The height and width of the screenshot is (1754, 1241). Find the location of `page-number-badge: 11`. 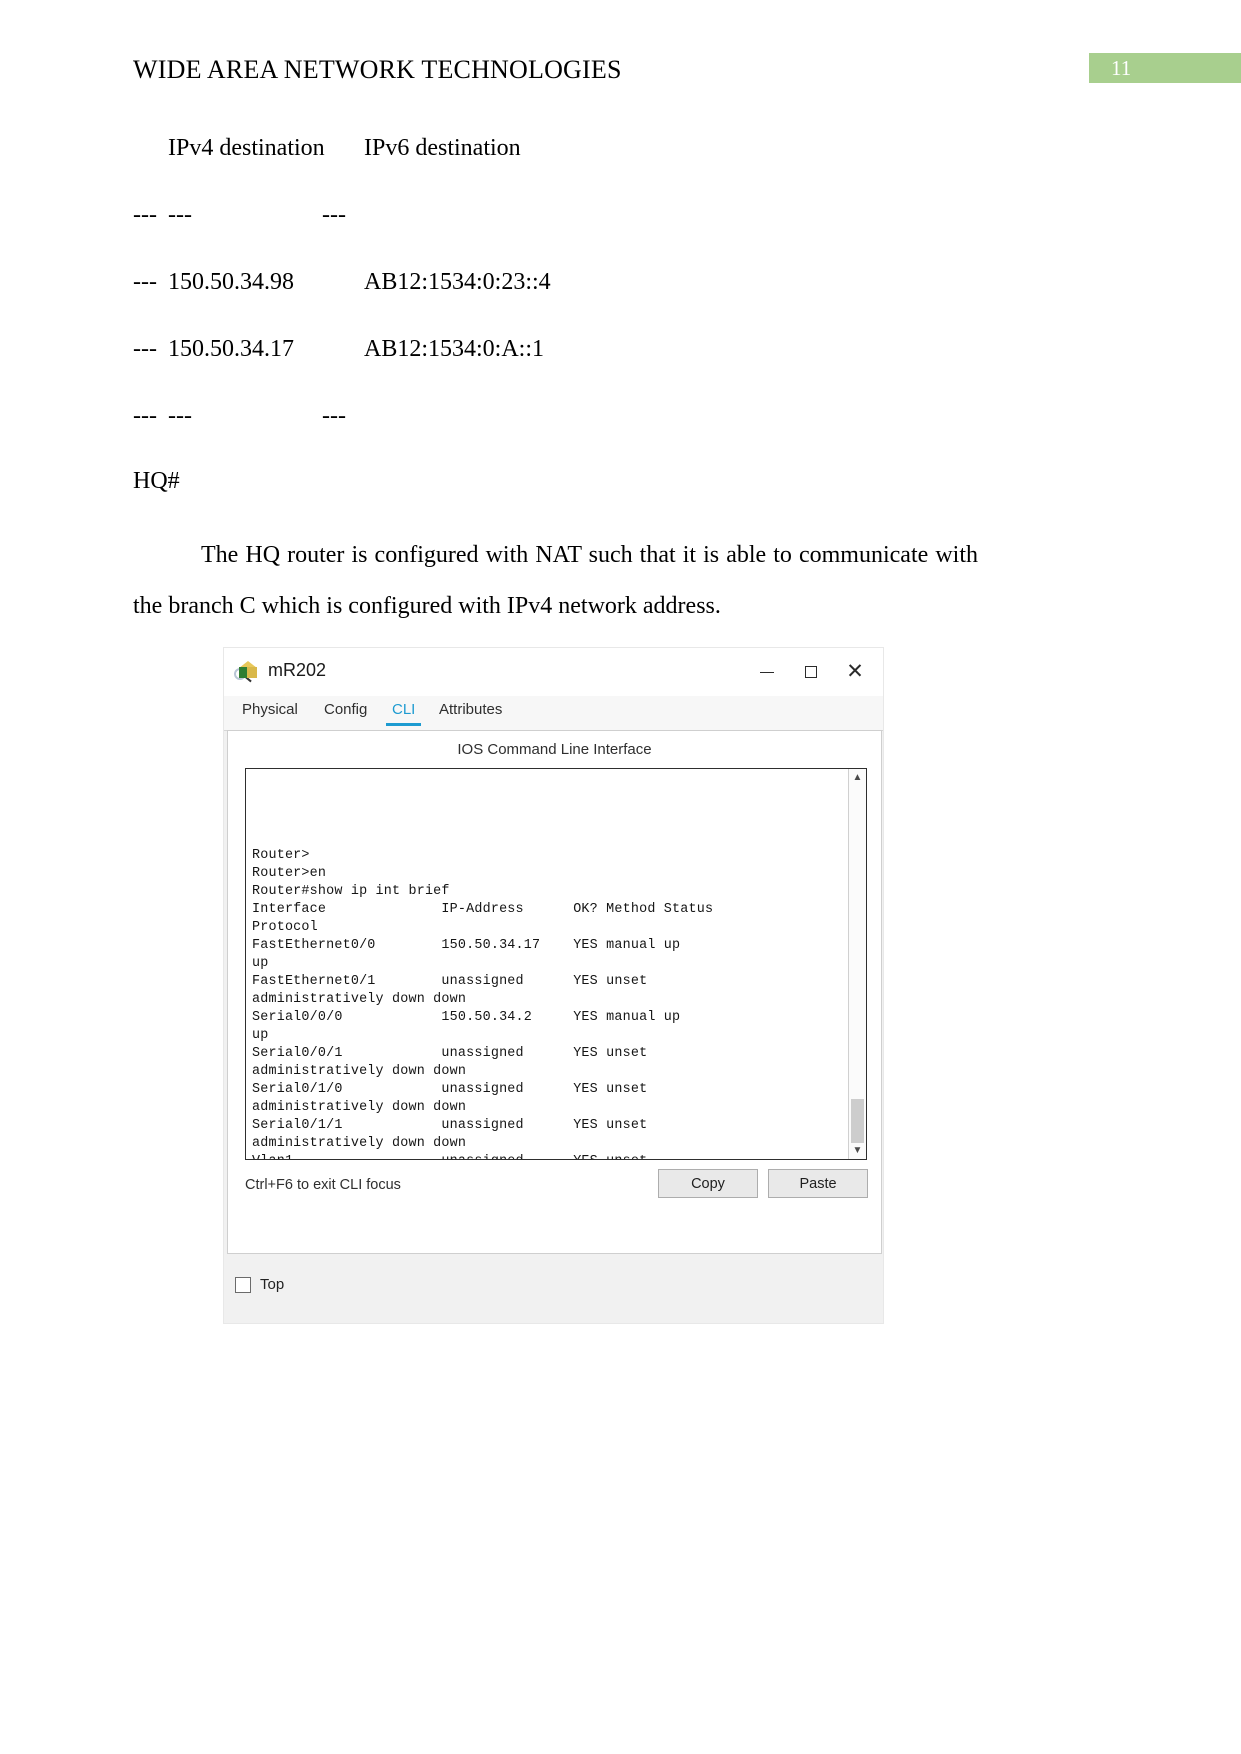

page-number-badge: 11 is located at coordinates (1165, 68).